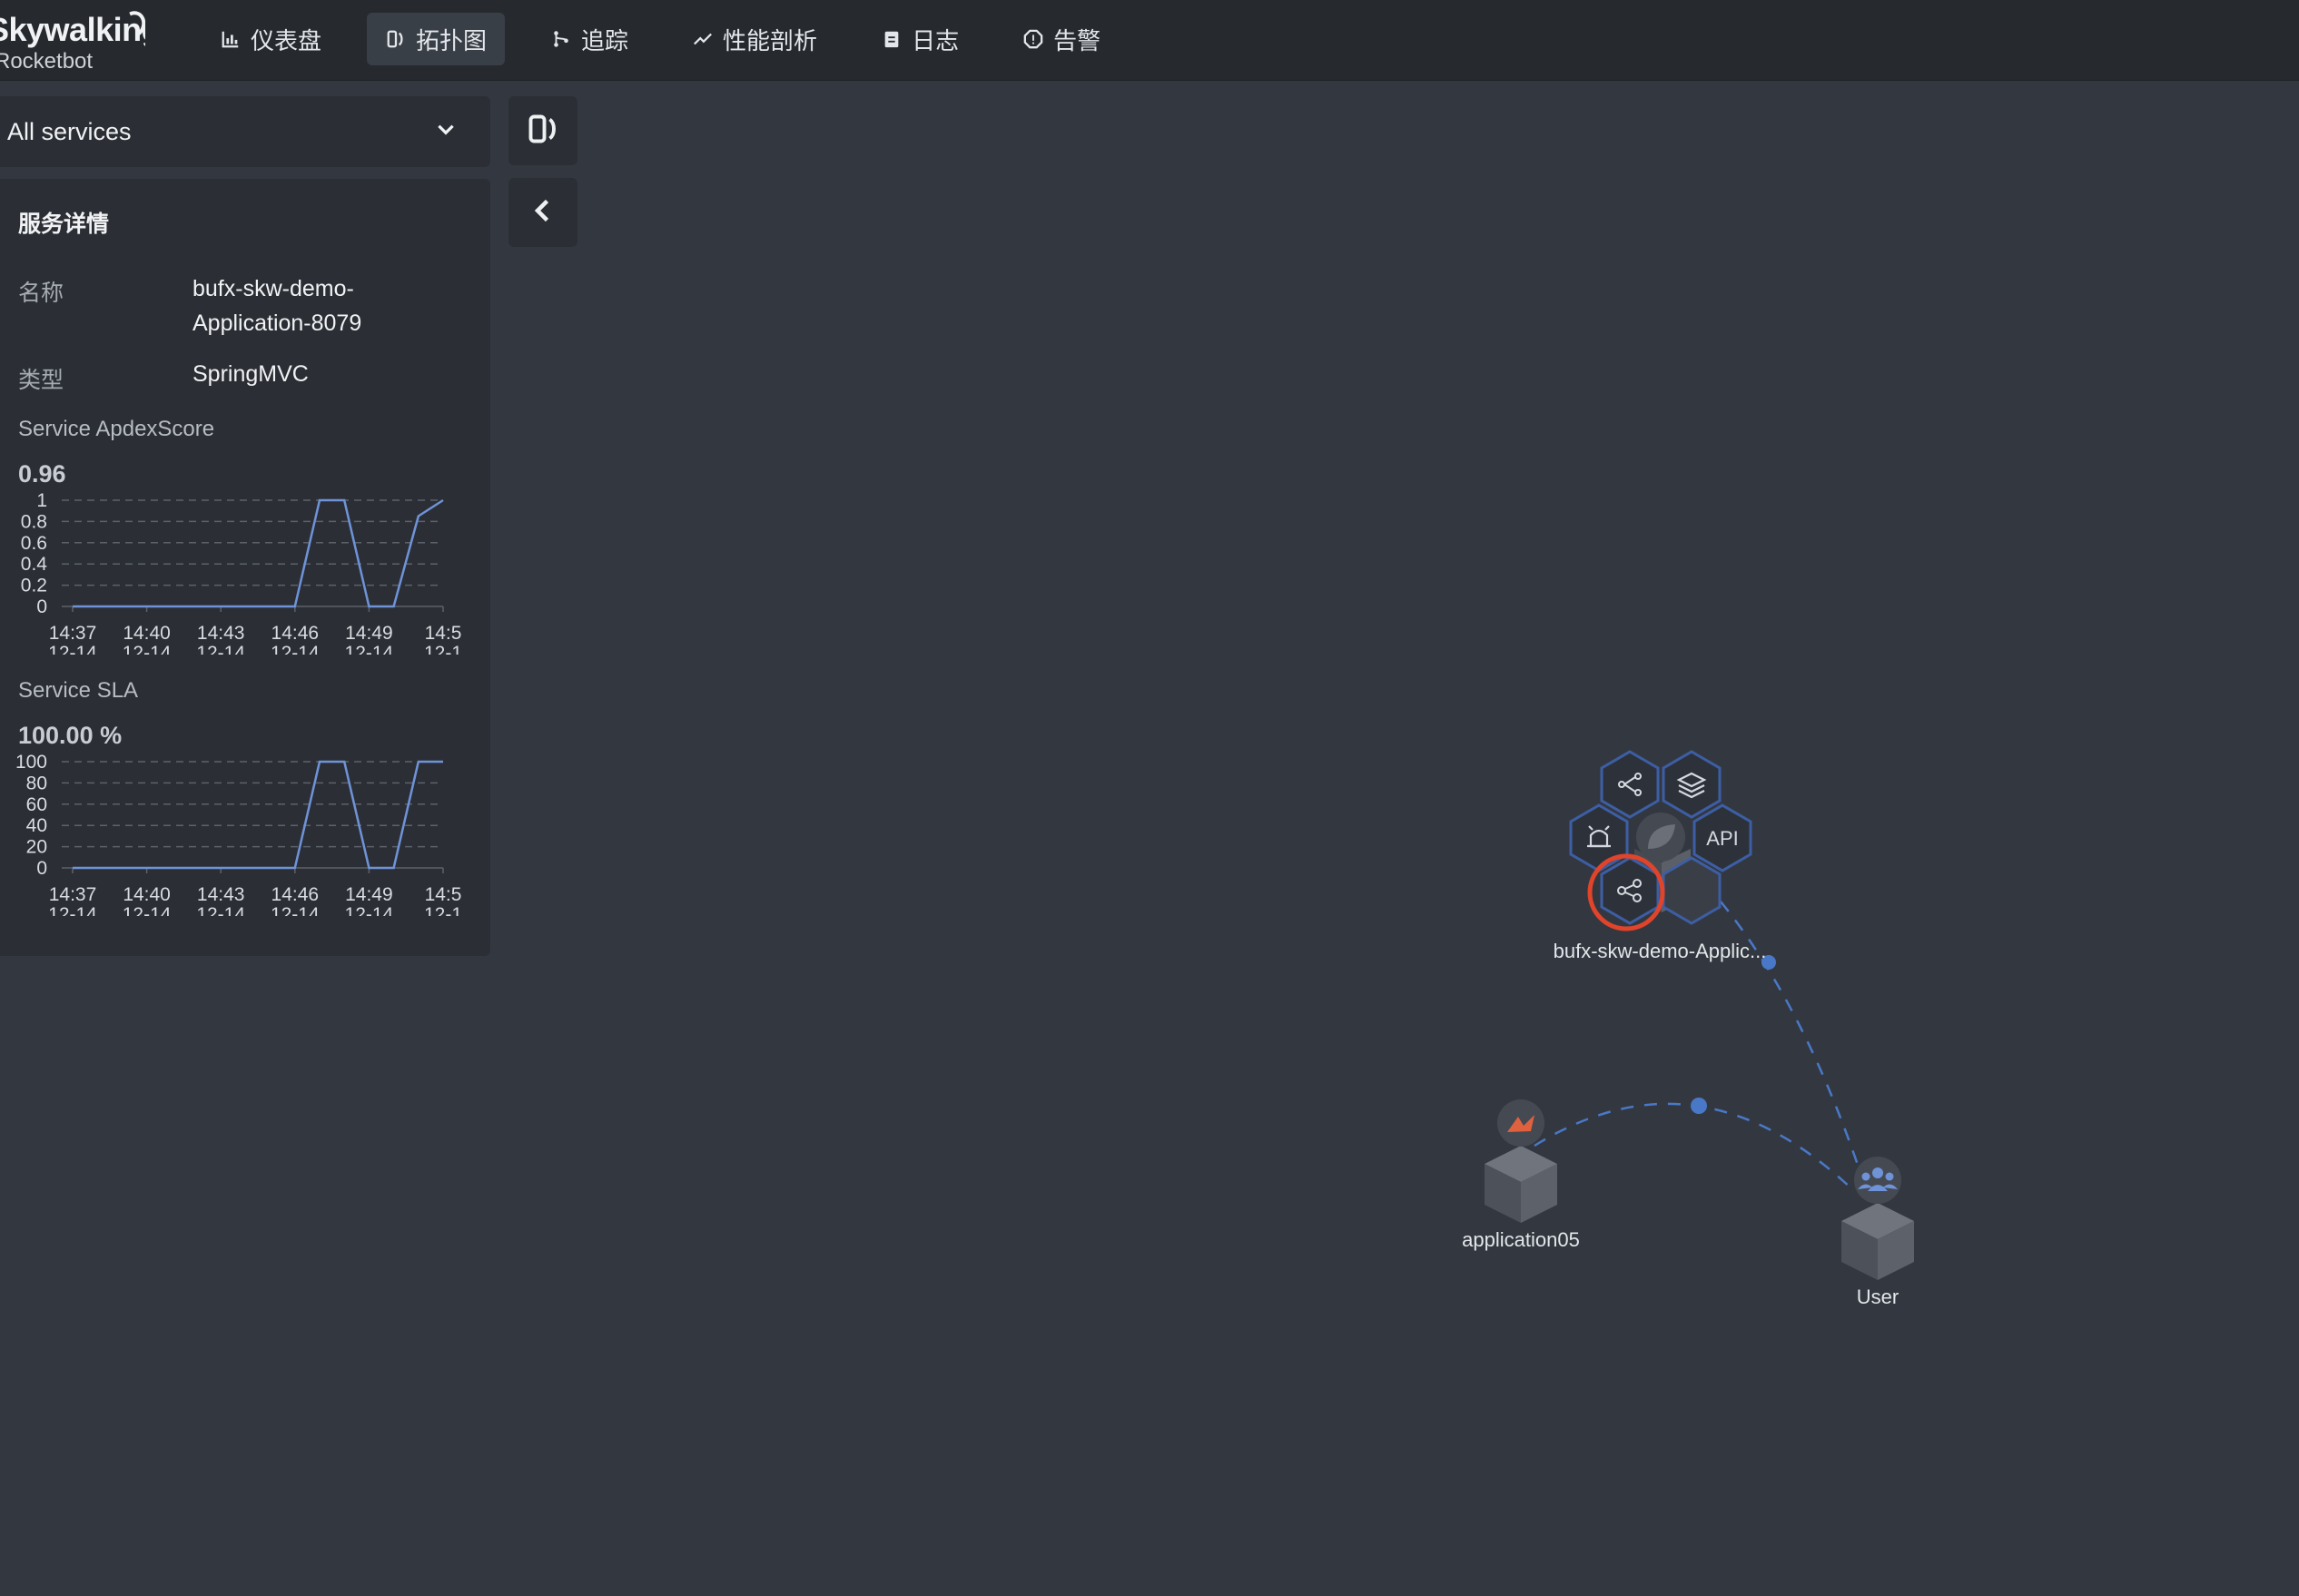 The width and height of the screenshot is (2299, 1596). I want to click on apdex-y-tick: 0.2, so click(34, 586).